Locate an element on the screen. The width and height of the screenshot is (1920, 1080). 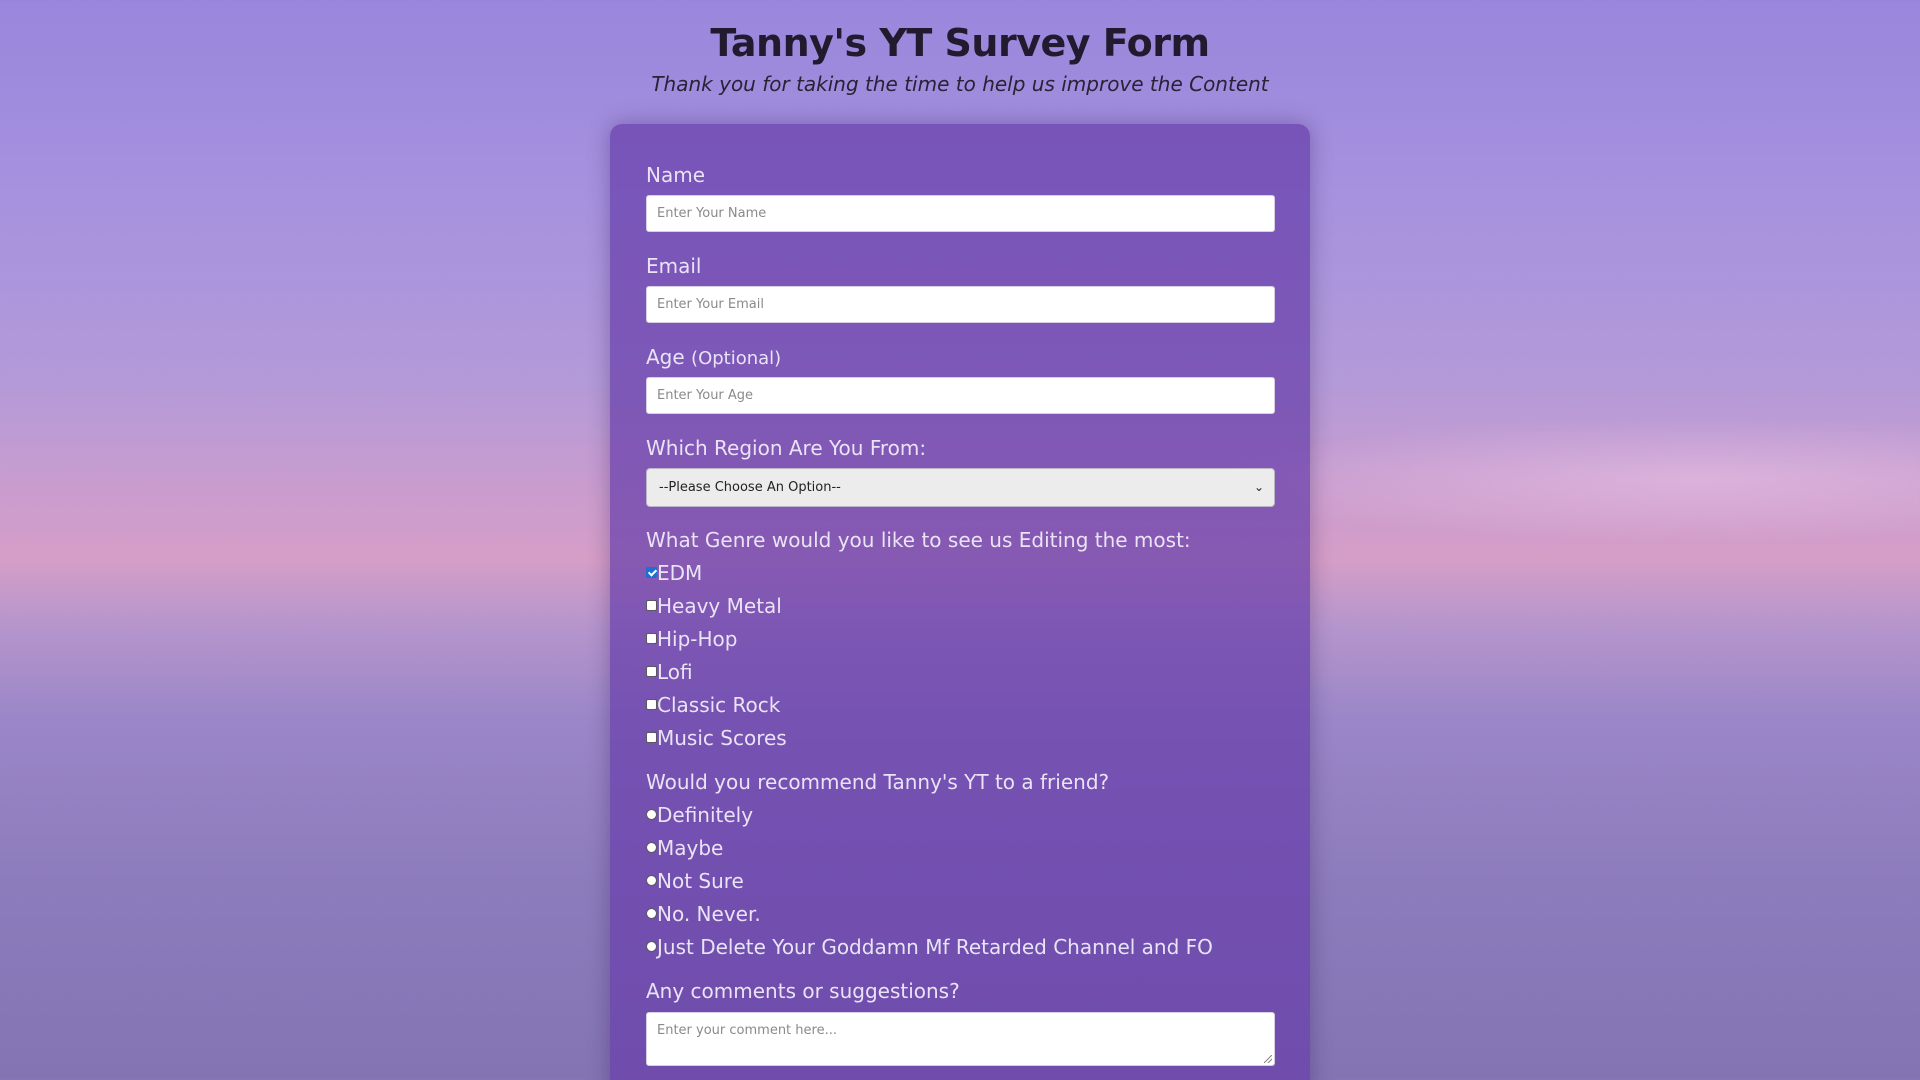
genre-option-label: Classic Rock is located at coordinates (719, 705).